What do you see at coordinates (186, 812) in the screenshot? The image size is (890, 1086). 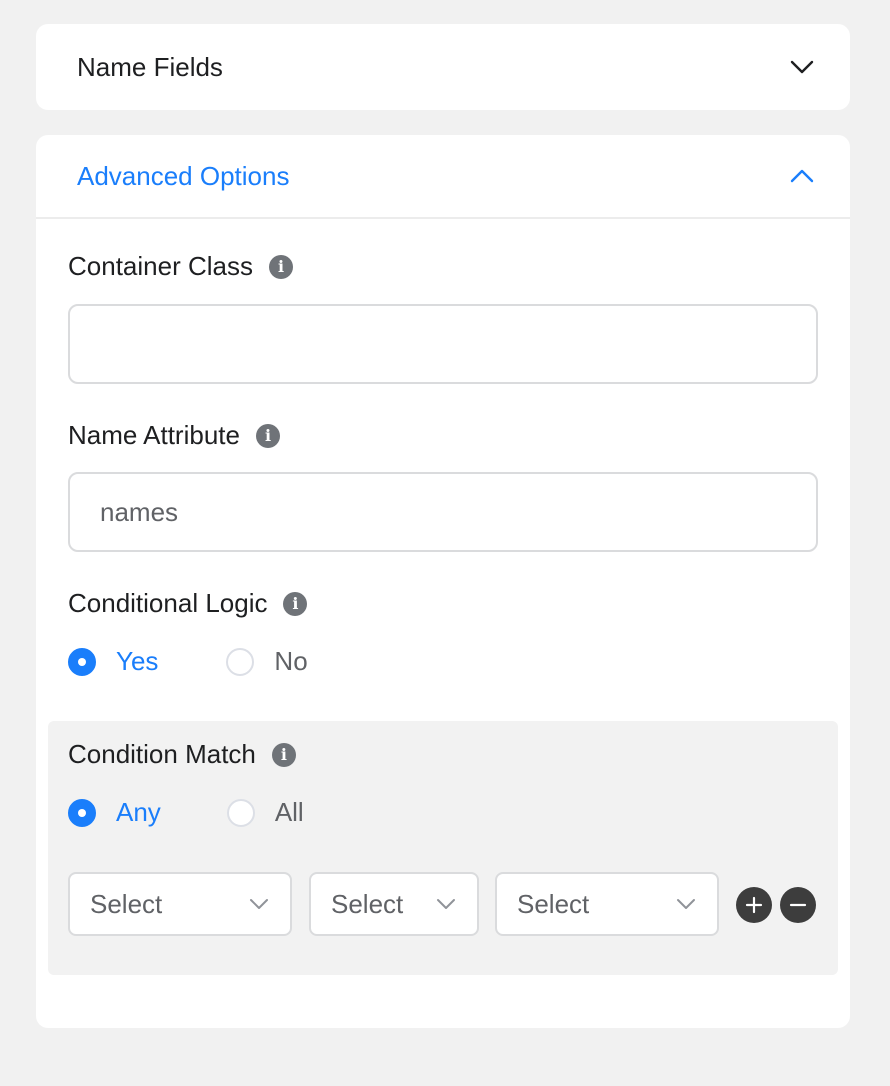 I see `condition-match-radio-group: Any All` at bounding box center [186, 812].